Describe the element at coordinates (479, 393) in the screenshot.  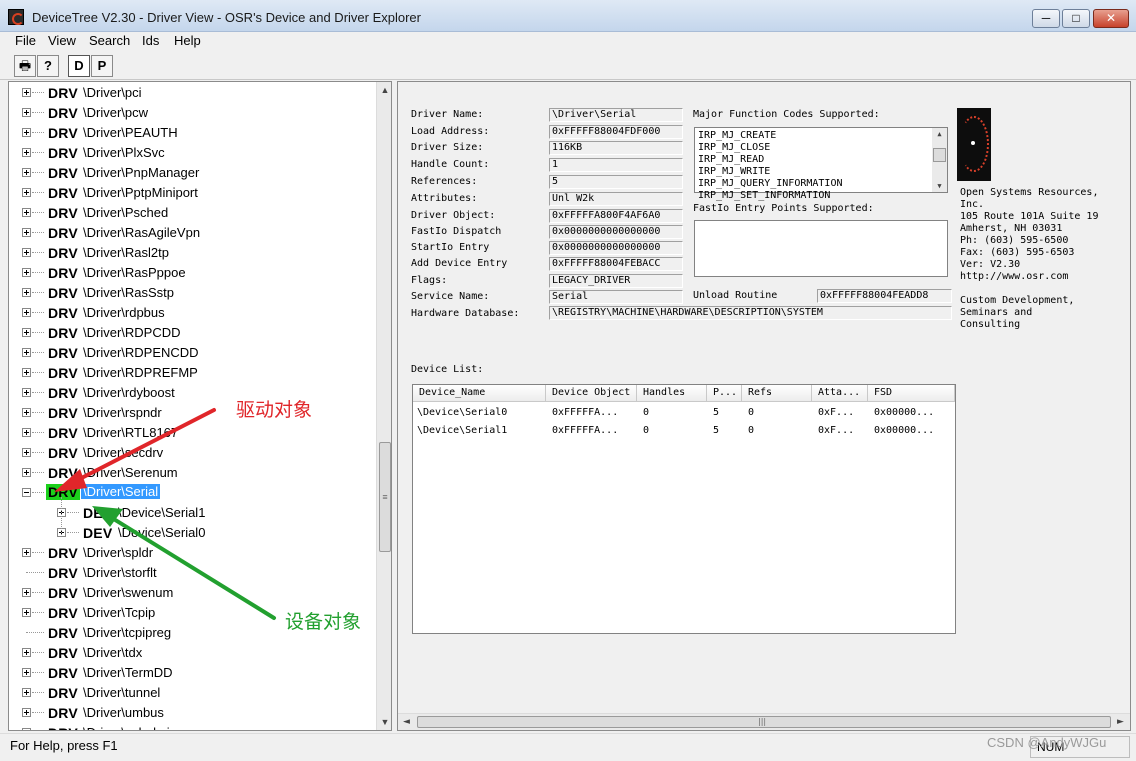
I see `device-column-header: Device_Name` at that location.